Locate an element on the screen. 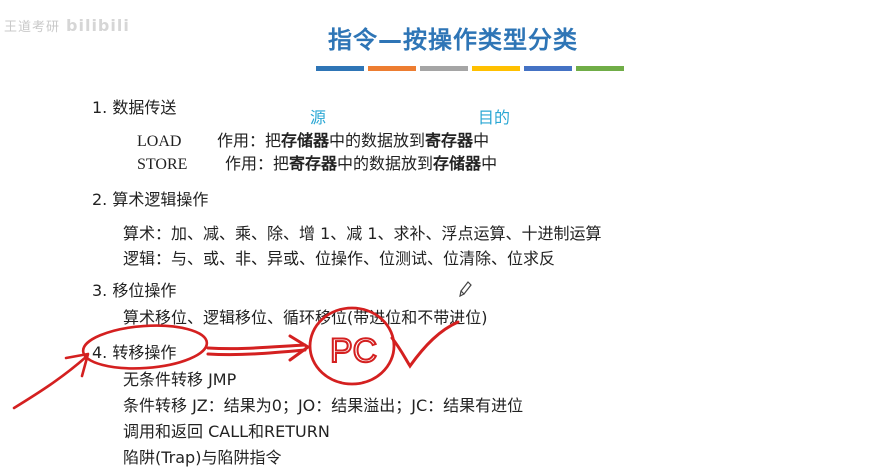 This screenshot has height=472, width=889. heading-circle is located at coordinates (145, 347).